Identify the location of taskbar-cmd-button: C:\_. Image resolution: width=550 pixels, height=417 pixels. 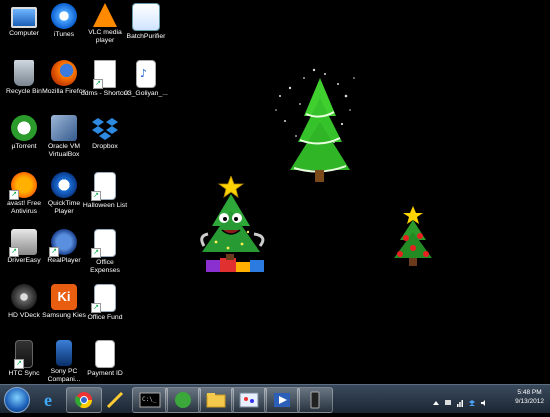
(150, 400).